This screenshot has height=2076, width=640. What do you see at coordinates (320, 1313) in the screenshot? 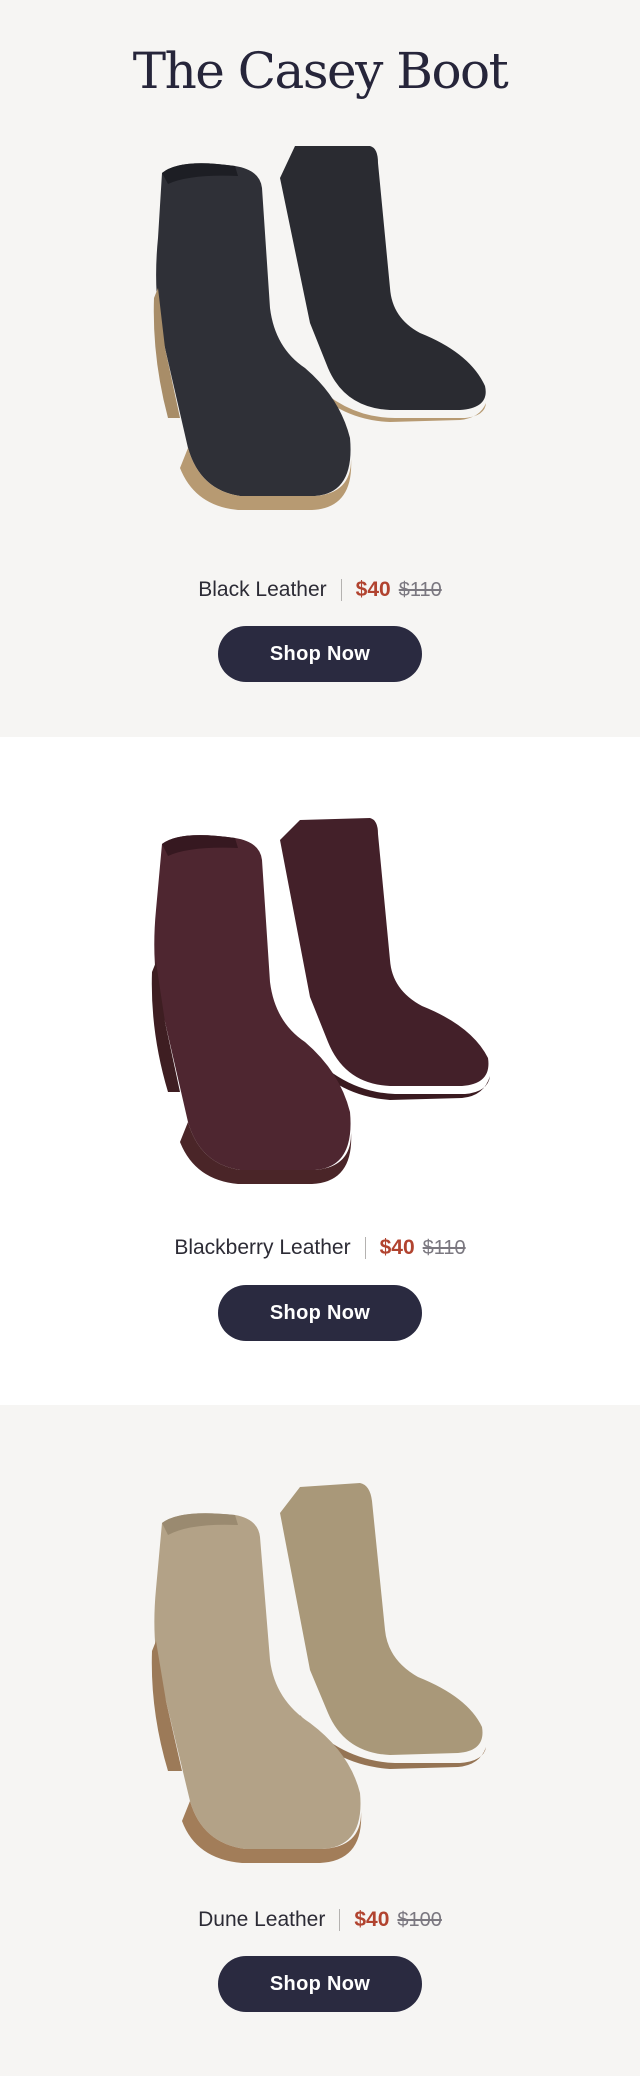
I see `shop-now-button-blackberry: Shop Now` at bounding box center [320, 1313].